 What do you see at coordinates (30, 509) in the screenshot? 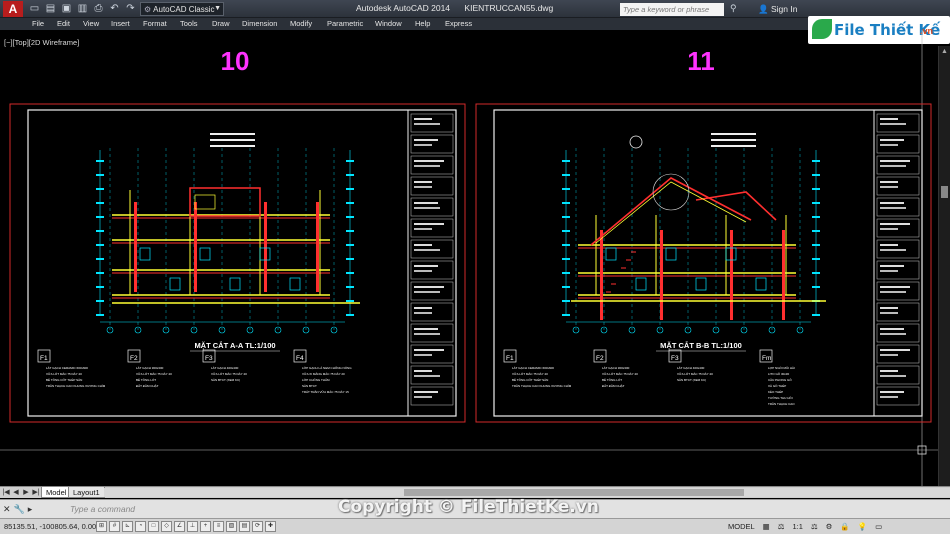
I see `command-prompt-icon: ▸` at bounding box center [30, 509].